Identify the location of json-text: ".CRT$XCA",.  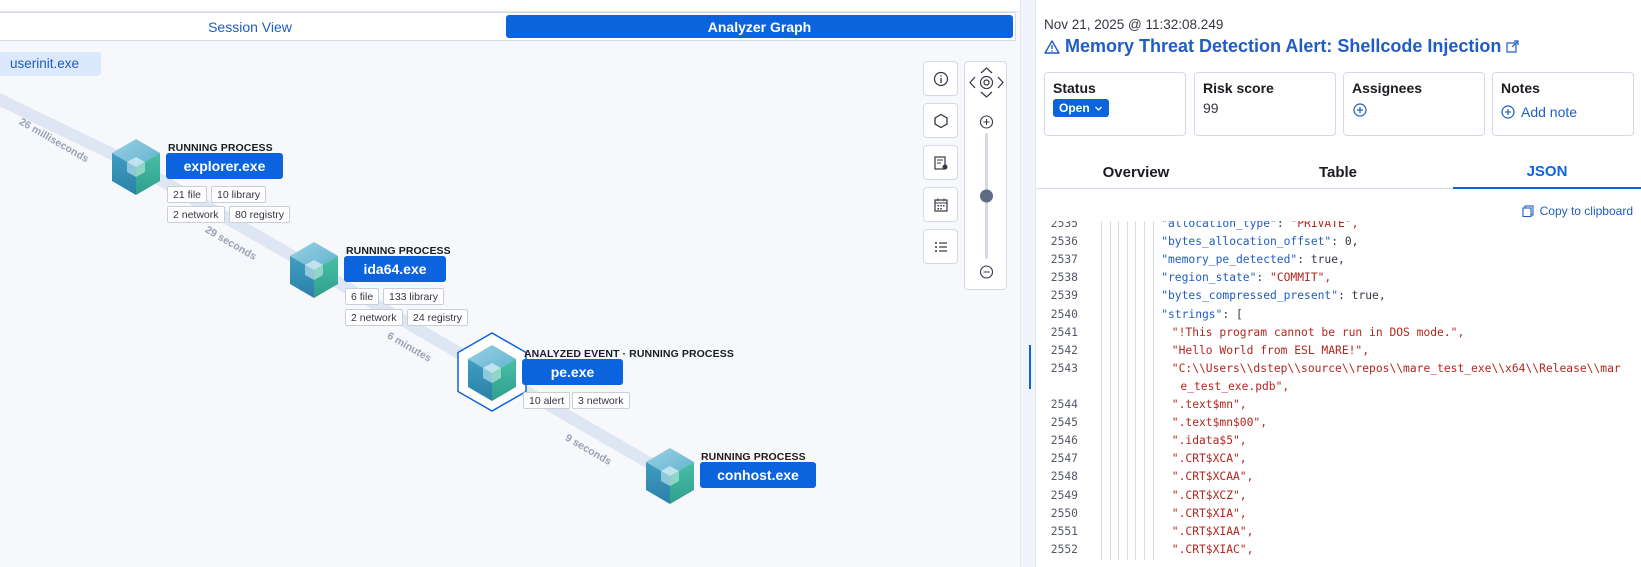
(1209, 458).